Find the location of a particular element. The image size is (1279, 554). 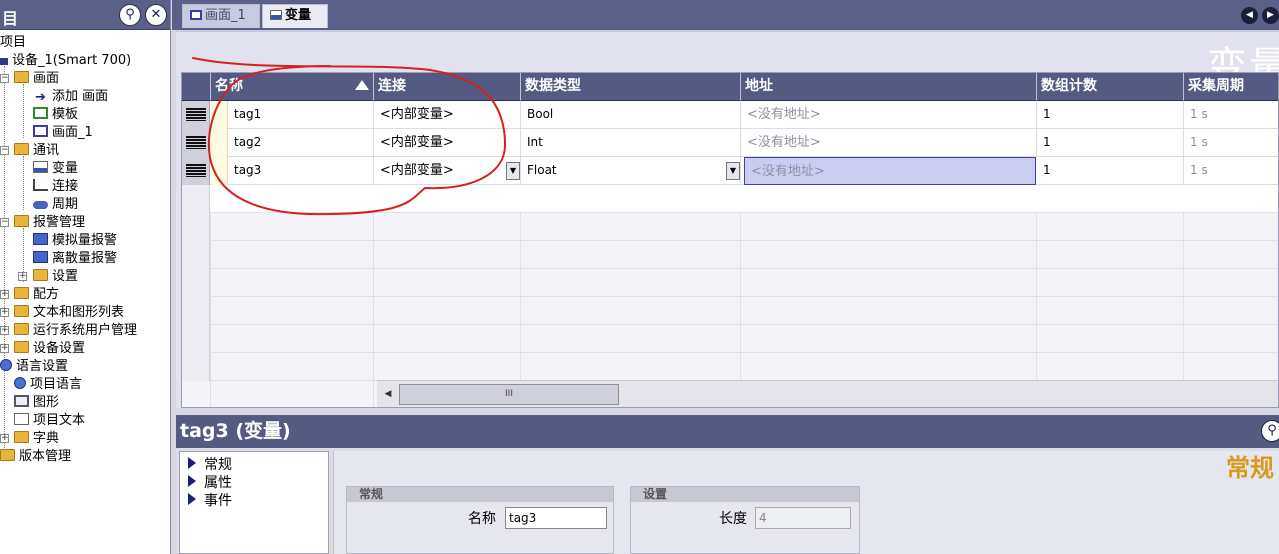

tree-item-project-languages: 项目语言 is located at coordinates (48, 385).